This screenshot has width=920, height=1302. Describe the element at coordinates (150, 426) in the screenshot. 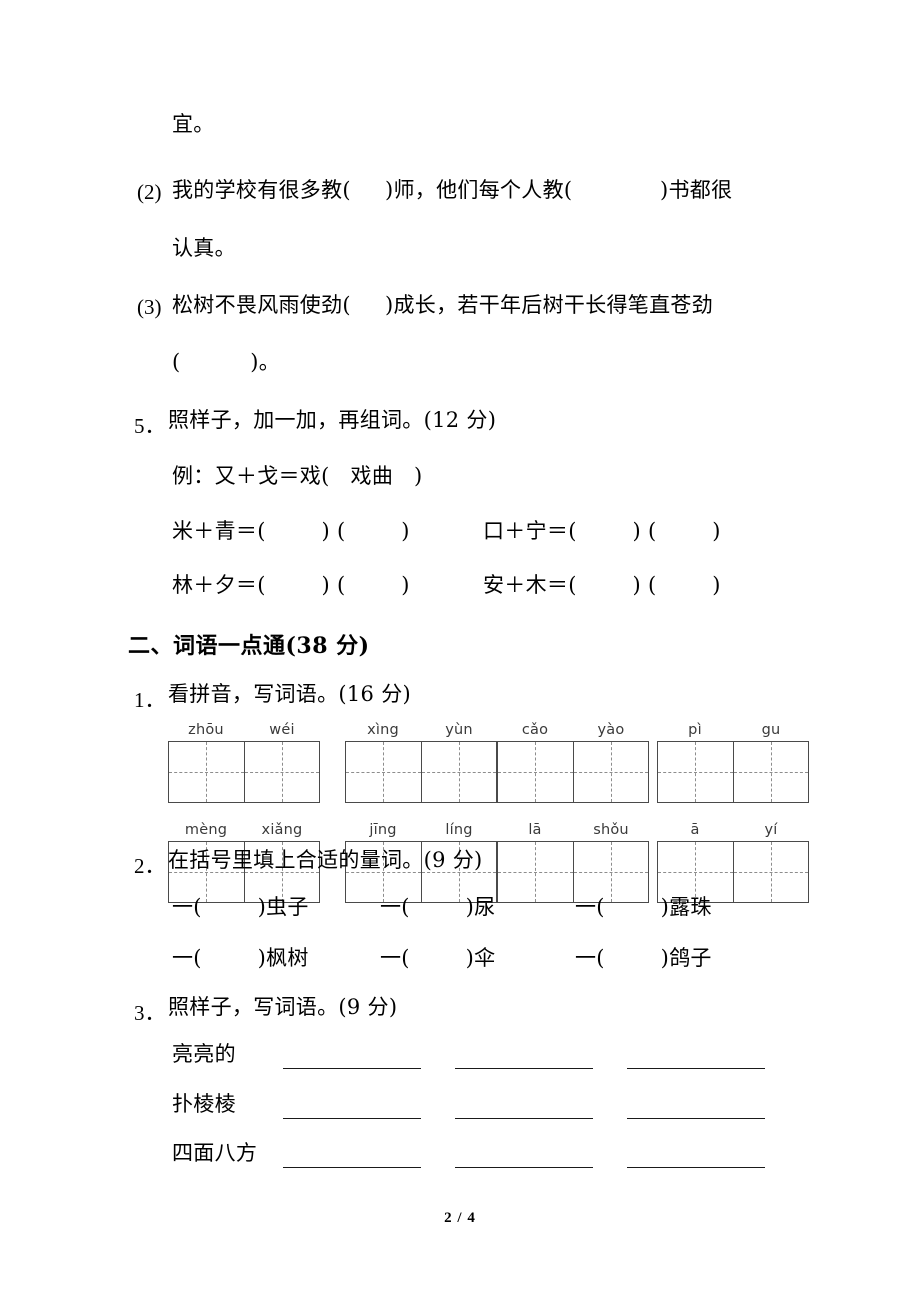

I see `q5-number: 5．` at that location.